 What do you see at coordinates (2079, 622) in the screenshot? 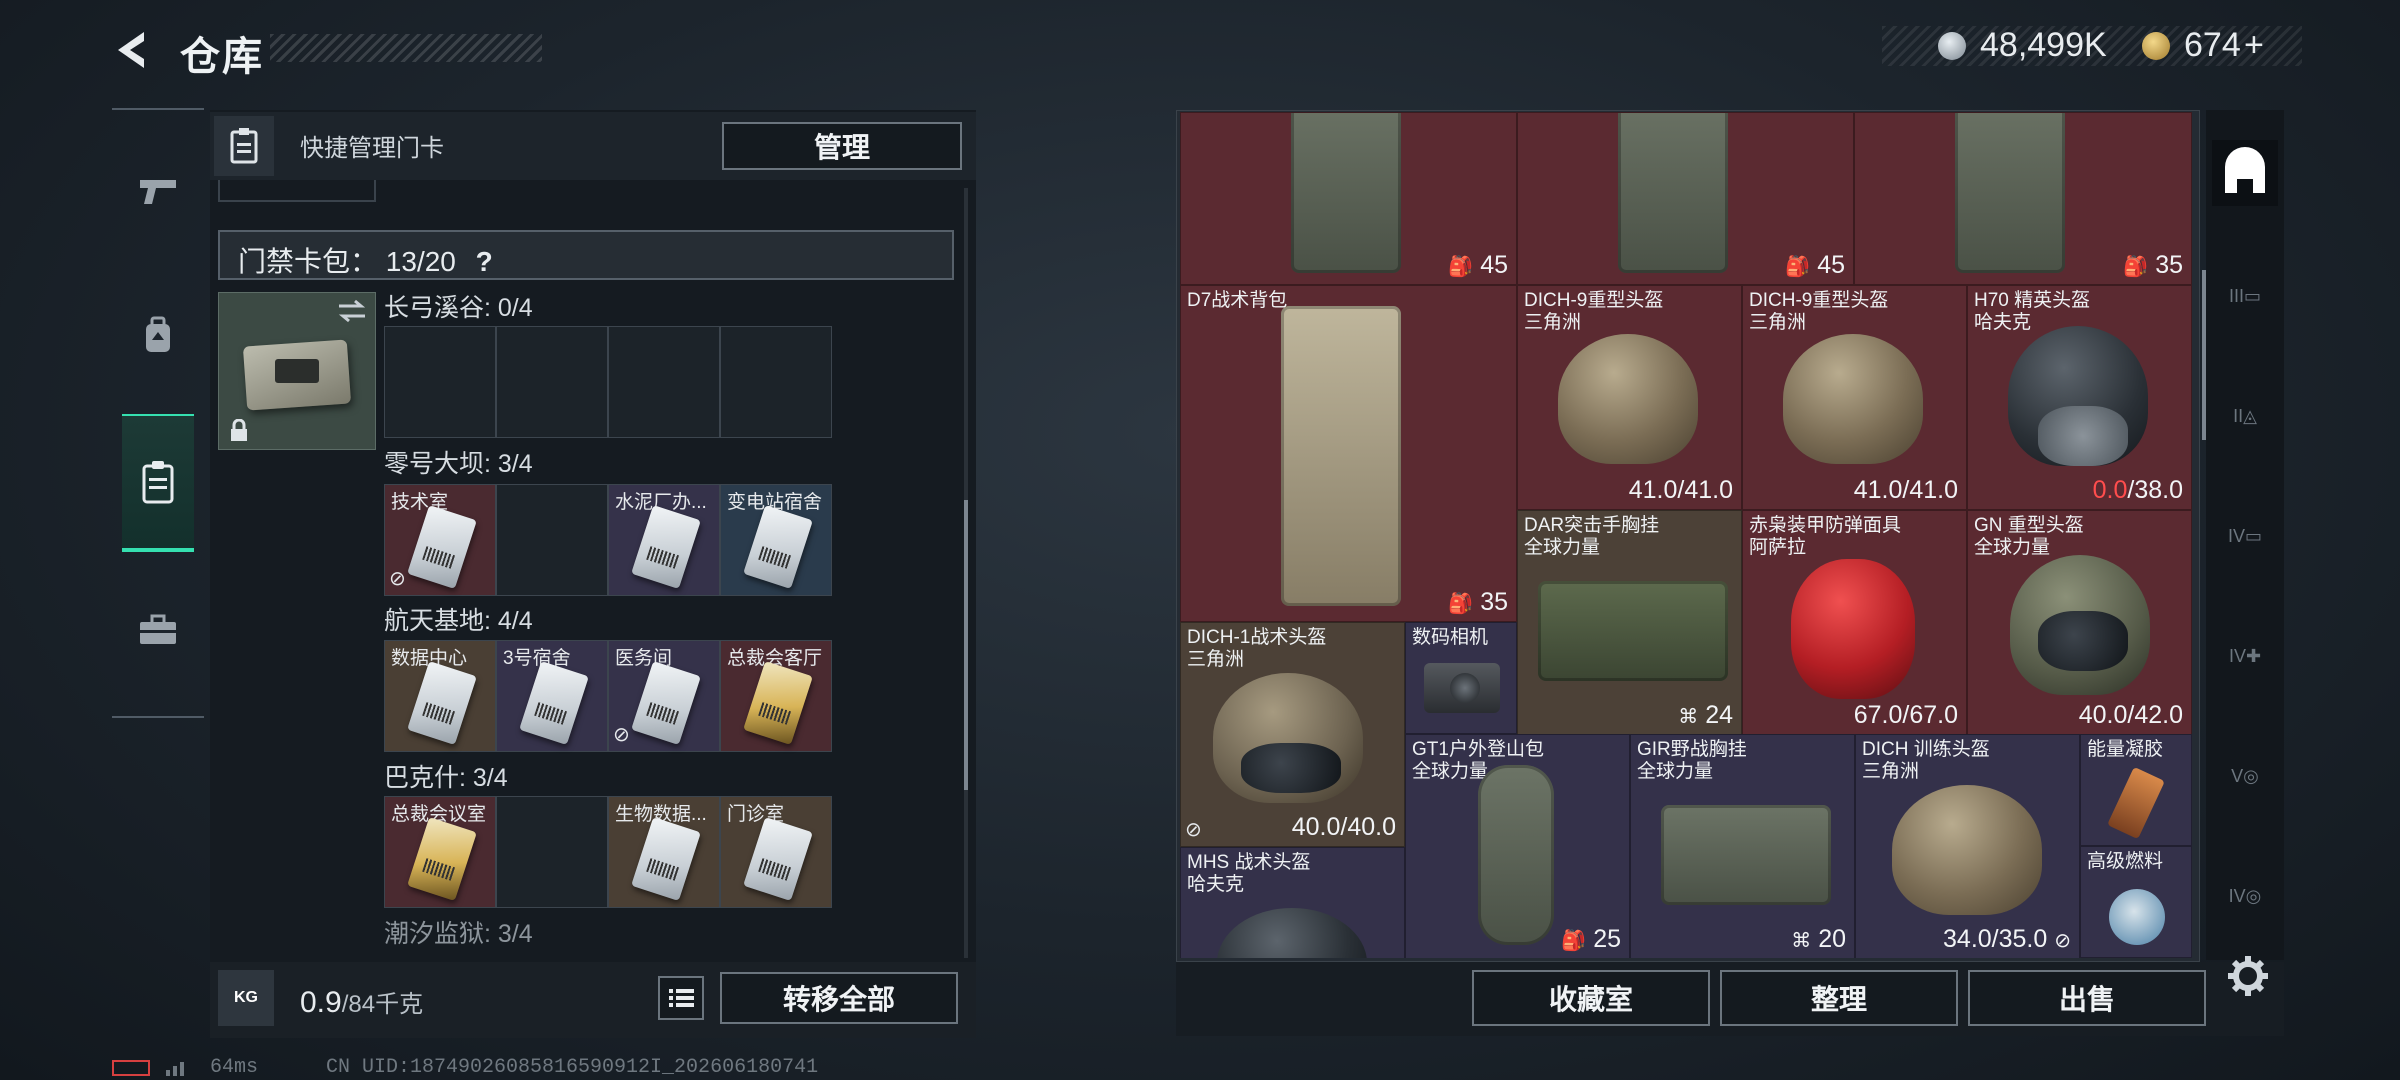
I see `inventory-item-gn-helmet: GN 重型头盔 全球力量 40.0/42.0` at bounding box center [2079, 622].